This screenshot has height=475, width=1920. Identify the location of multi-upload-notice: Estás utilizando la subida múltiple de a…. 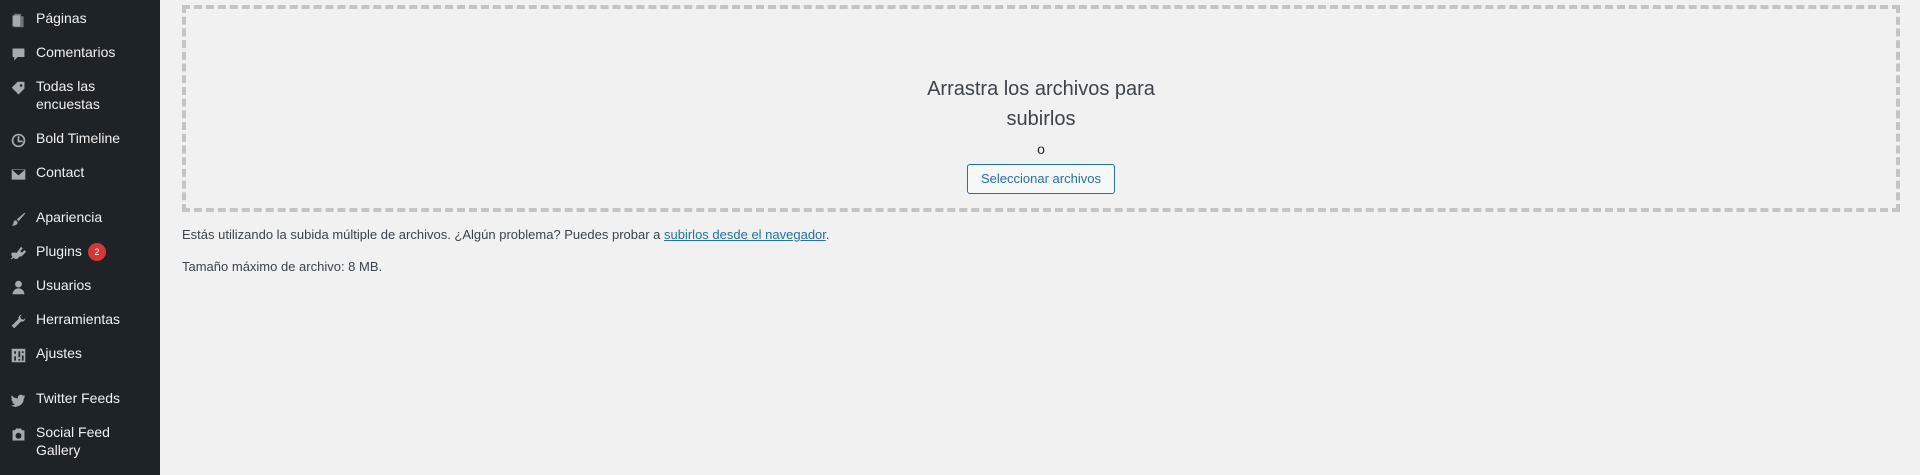
(506, 235).